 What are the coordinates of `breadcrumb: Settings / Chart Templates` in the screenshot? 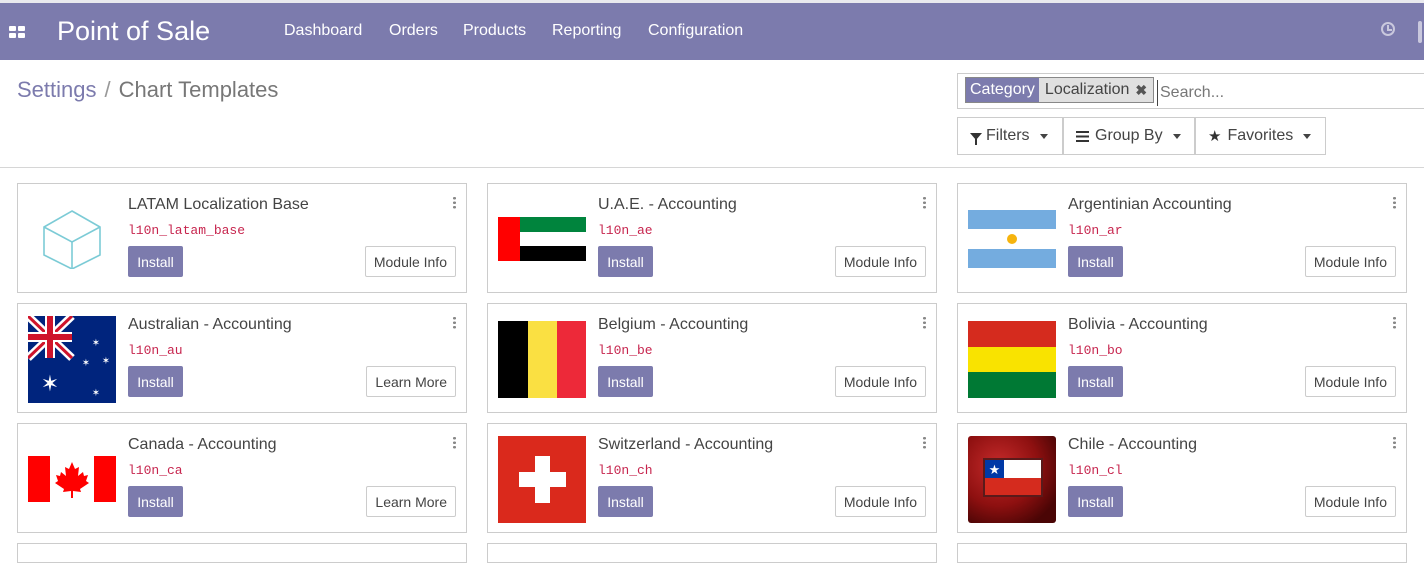 It's located at (147, 90).